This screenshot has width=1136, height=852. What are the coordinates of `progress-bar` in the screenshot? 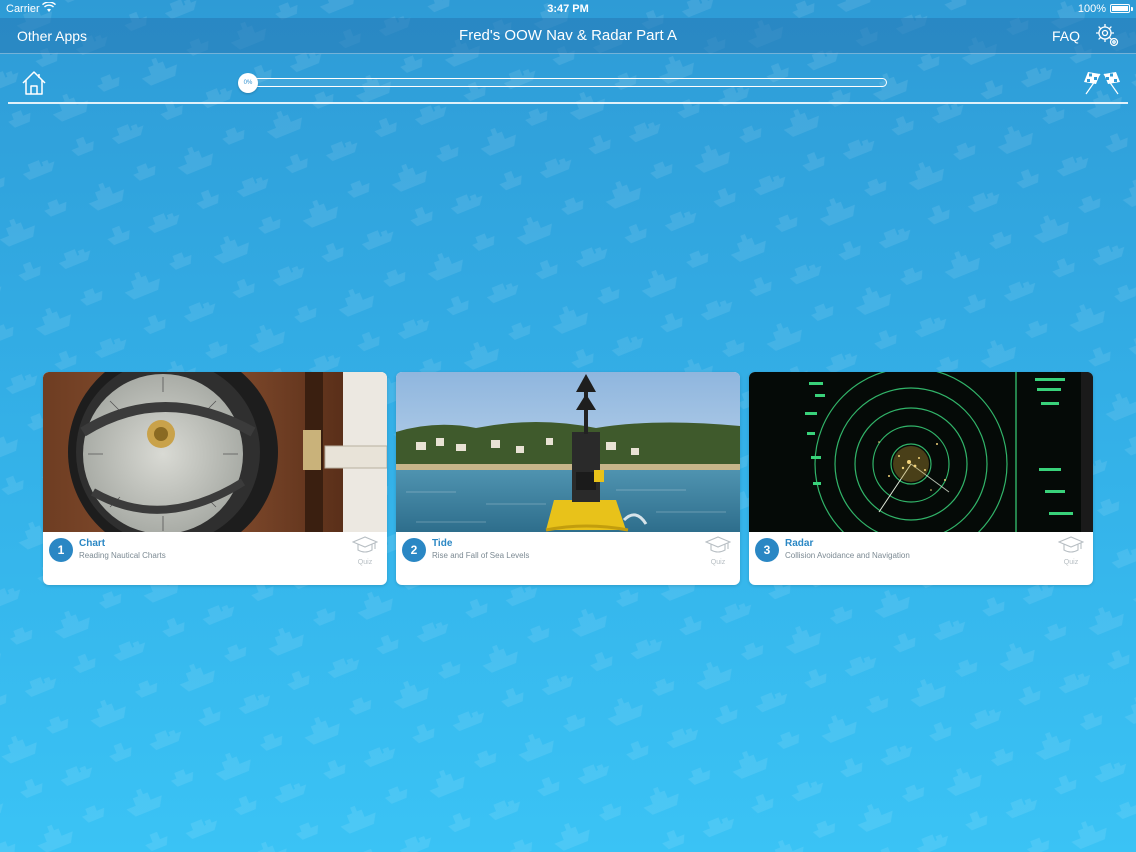 It's located at (565, 82).